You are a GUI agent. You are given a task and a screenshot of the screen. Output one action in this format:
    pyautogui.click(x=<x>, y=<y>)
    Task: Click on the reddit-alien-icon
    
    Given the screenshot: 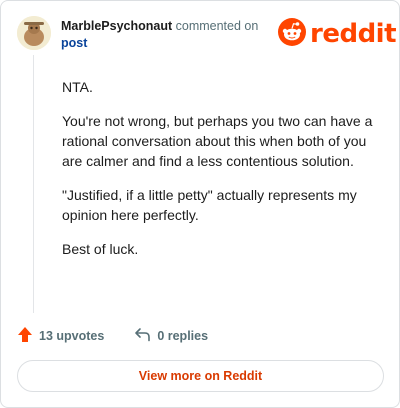 What is the action you would take?
    pyautogui.click(x=292, y=34)
    